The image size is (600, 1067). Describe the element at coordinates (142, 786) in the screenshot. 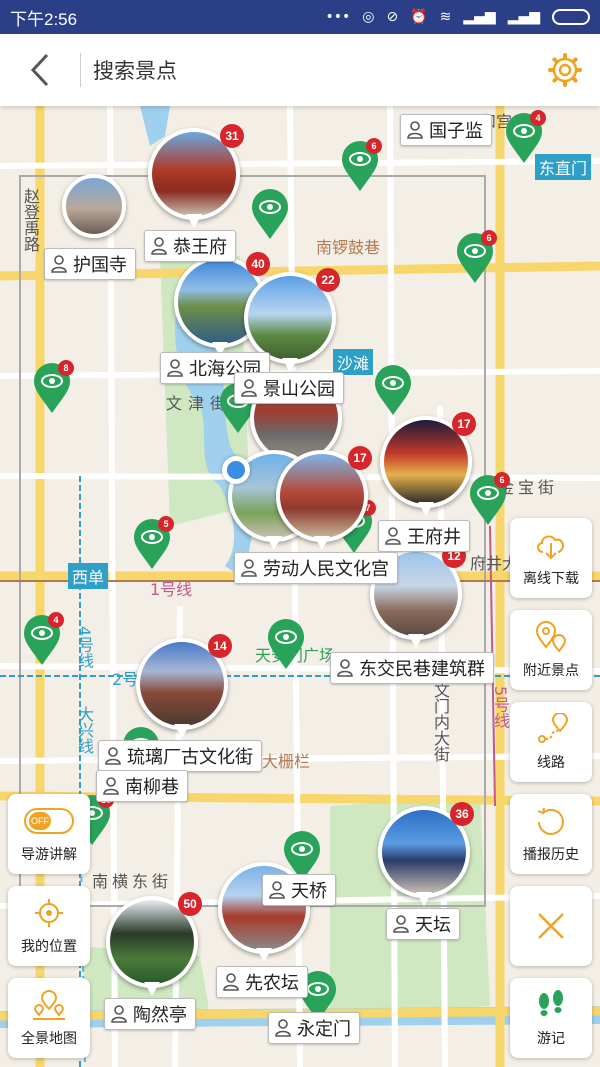

I see `spot-label-nanliuxiang: 南柳巷` at that location.